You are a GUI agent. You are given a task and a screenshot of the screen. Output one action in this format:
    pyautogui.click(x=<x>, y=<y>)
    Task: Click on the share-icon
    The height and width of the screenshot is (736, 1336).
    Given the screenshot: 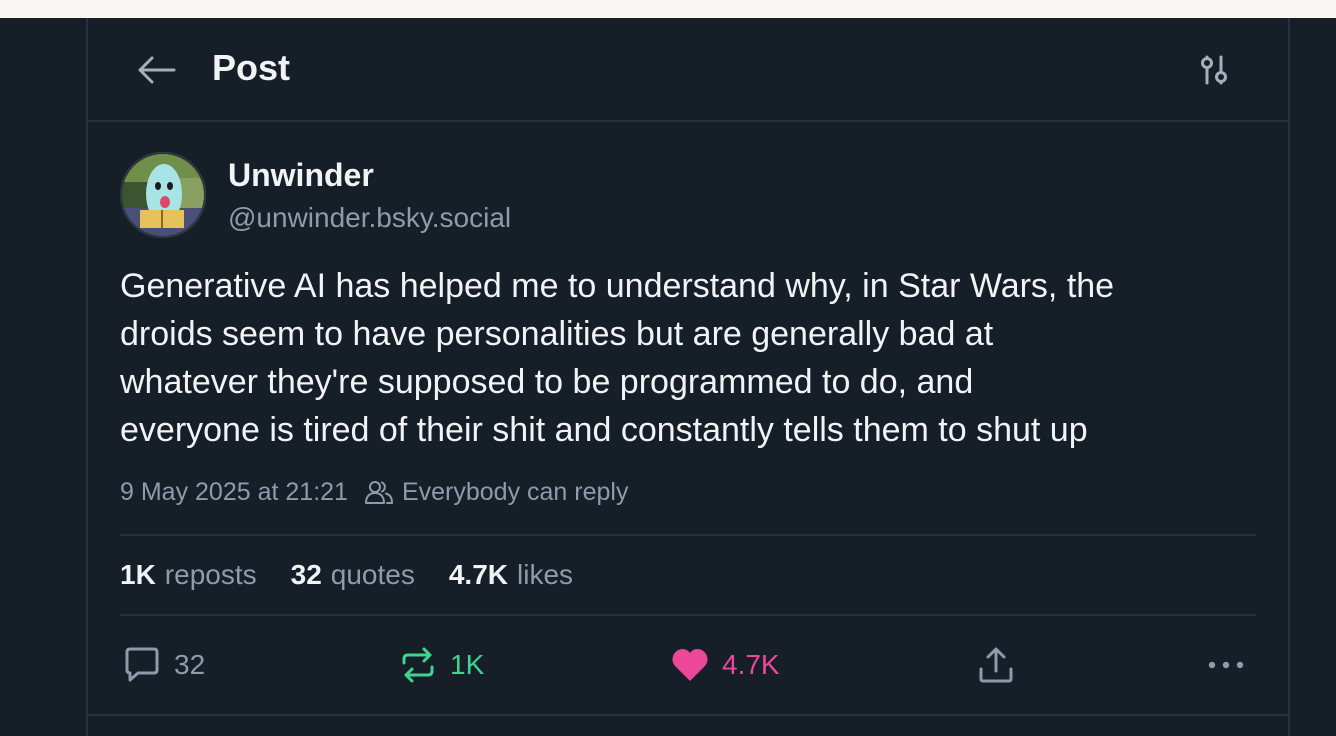 What is the action you would take?
    pyautogui.click(x=996, y=665)
    